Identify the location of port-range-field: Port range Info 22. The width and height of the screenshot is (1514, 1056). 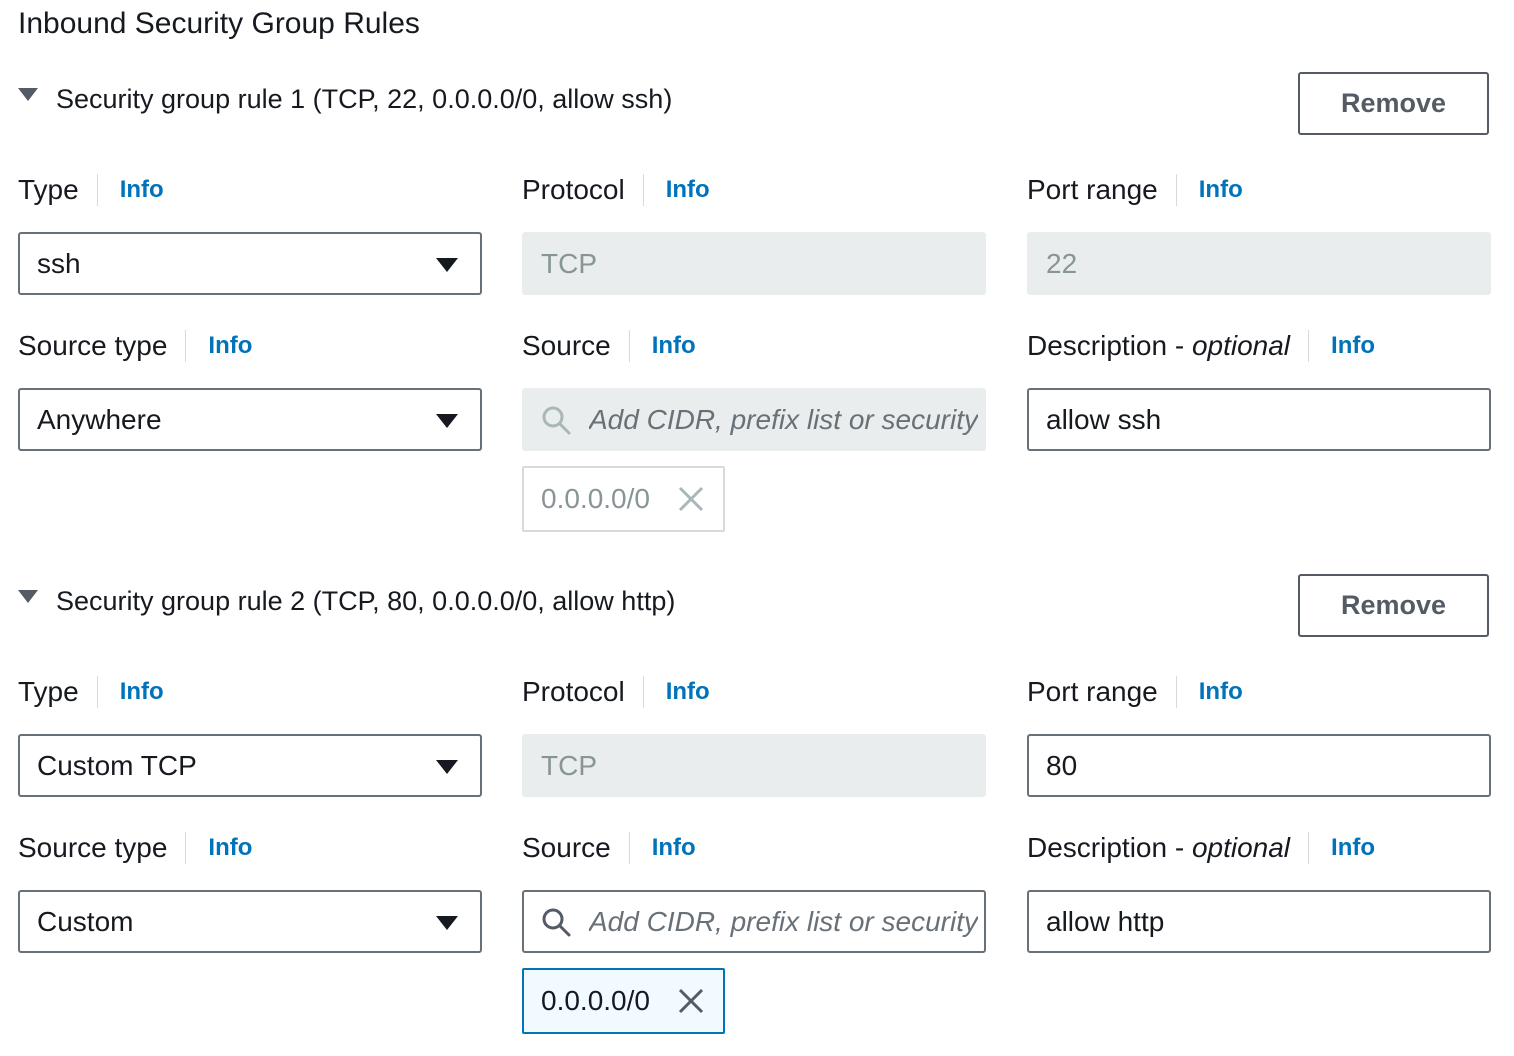
(1262, 233).